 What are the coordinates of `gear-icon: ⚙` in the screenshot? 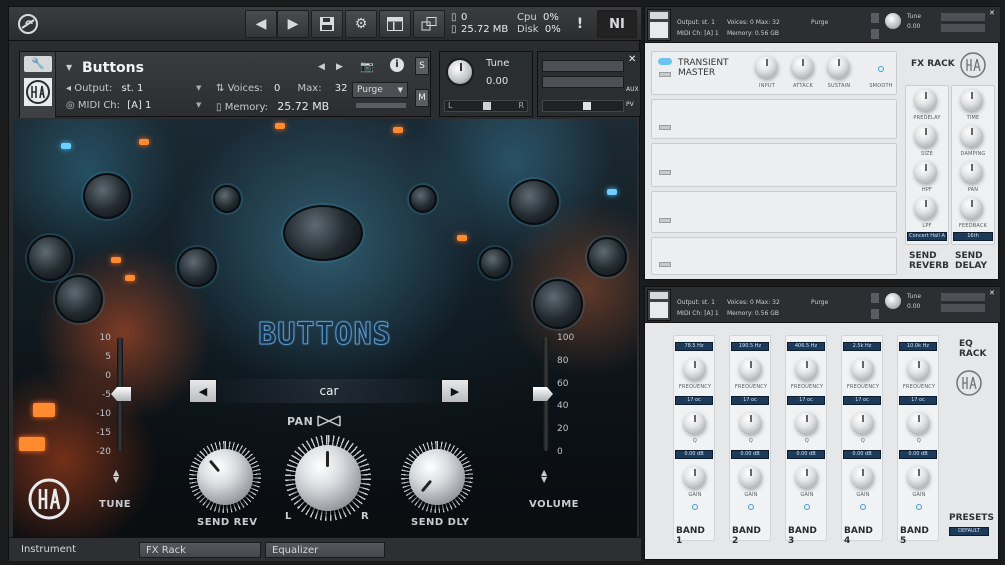 It's located at (361, 24).